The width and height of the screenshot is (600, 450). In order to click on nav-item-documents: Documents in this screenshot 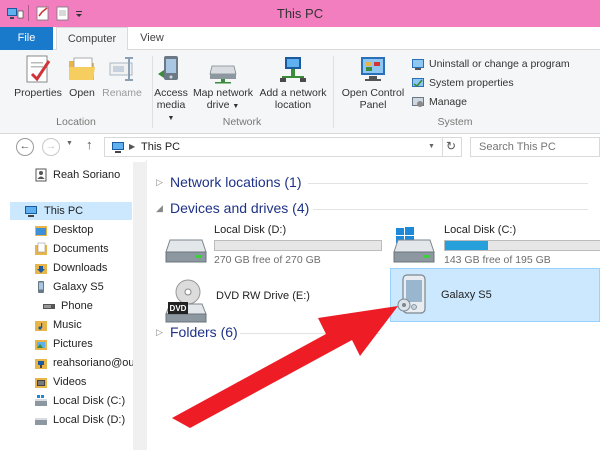, I will do `click(84, 249)`.